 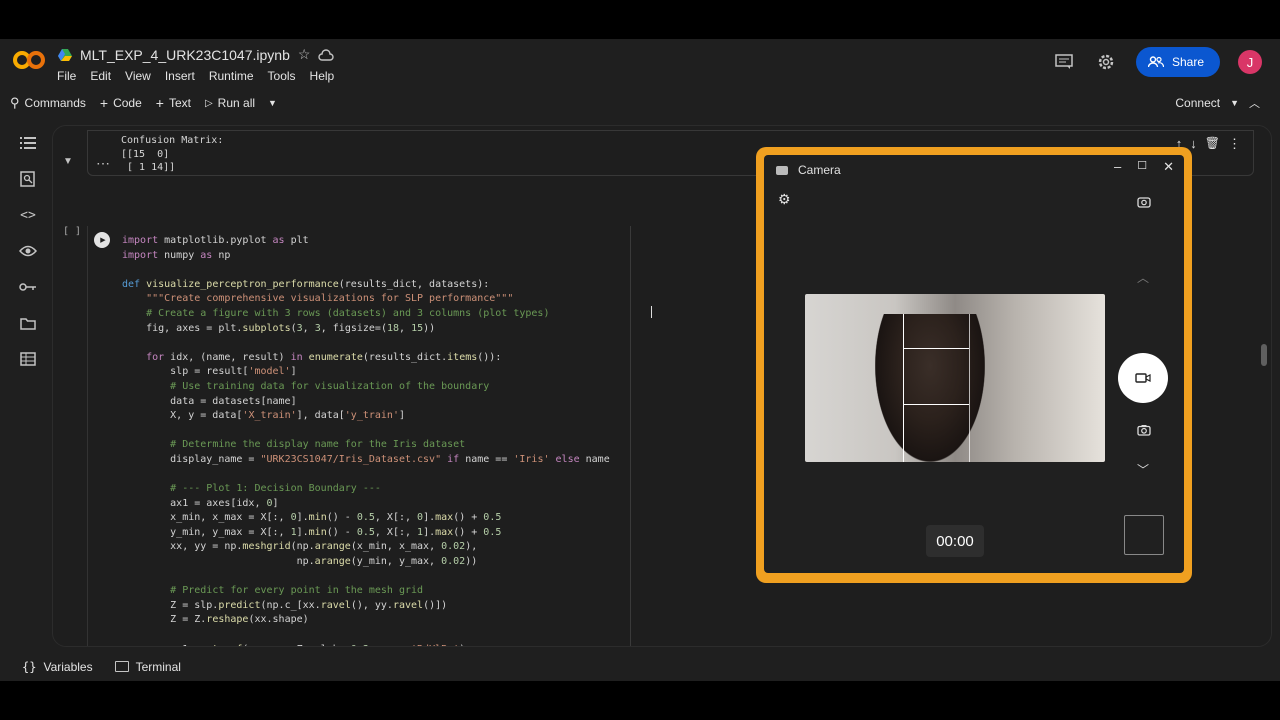 What do you see at coordinates (145, 154) in the screenshot?
I see `output-line: [[15 0]` at bounding box center [145, 154].